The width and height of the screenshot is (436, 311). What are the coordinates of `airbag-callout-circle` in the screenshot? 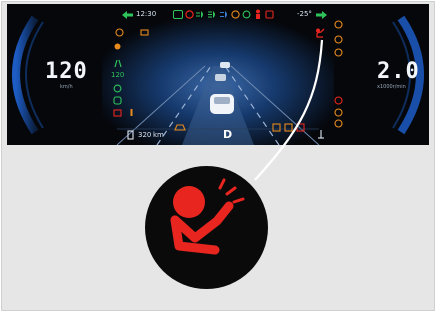 It's located at (206, 227).